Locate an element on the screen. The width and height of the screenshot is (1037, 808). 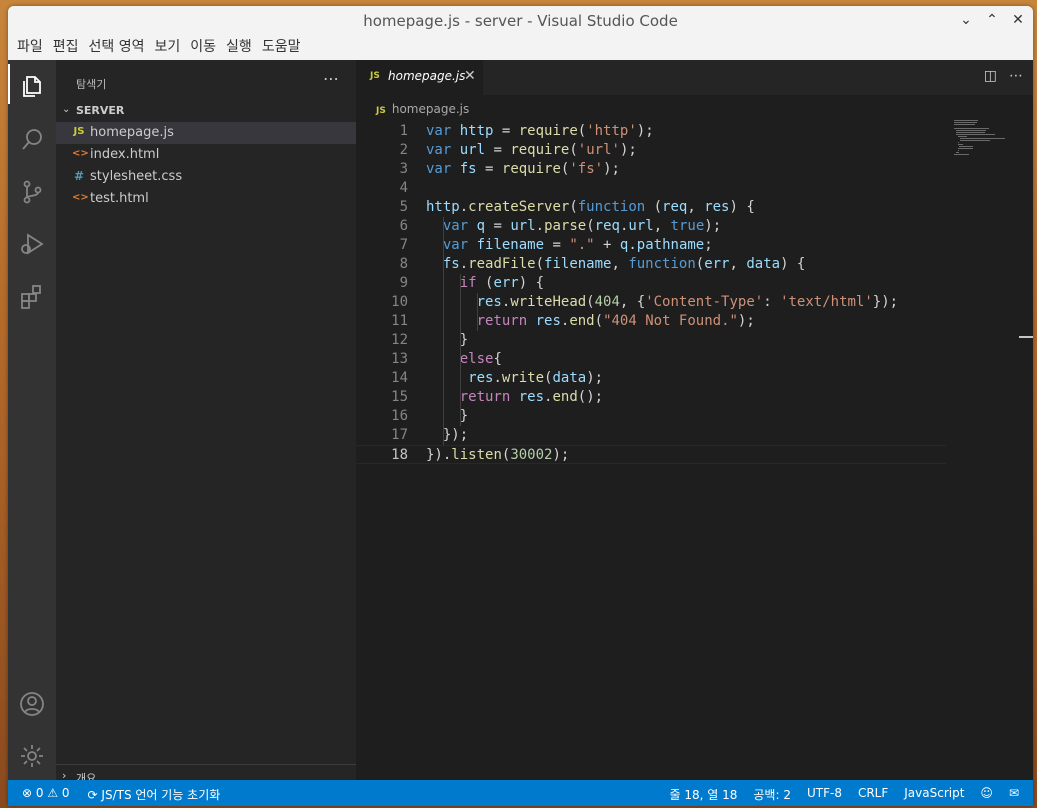
language-init-status: ⟳ JS/TS 언어 기능 초기화 is located at coordinates (154, 794).